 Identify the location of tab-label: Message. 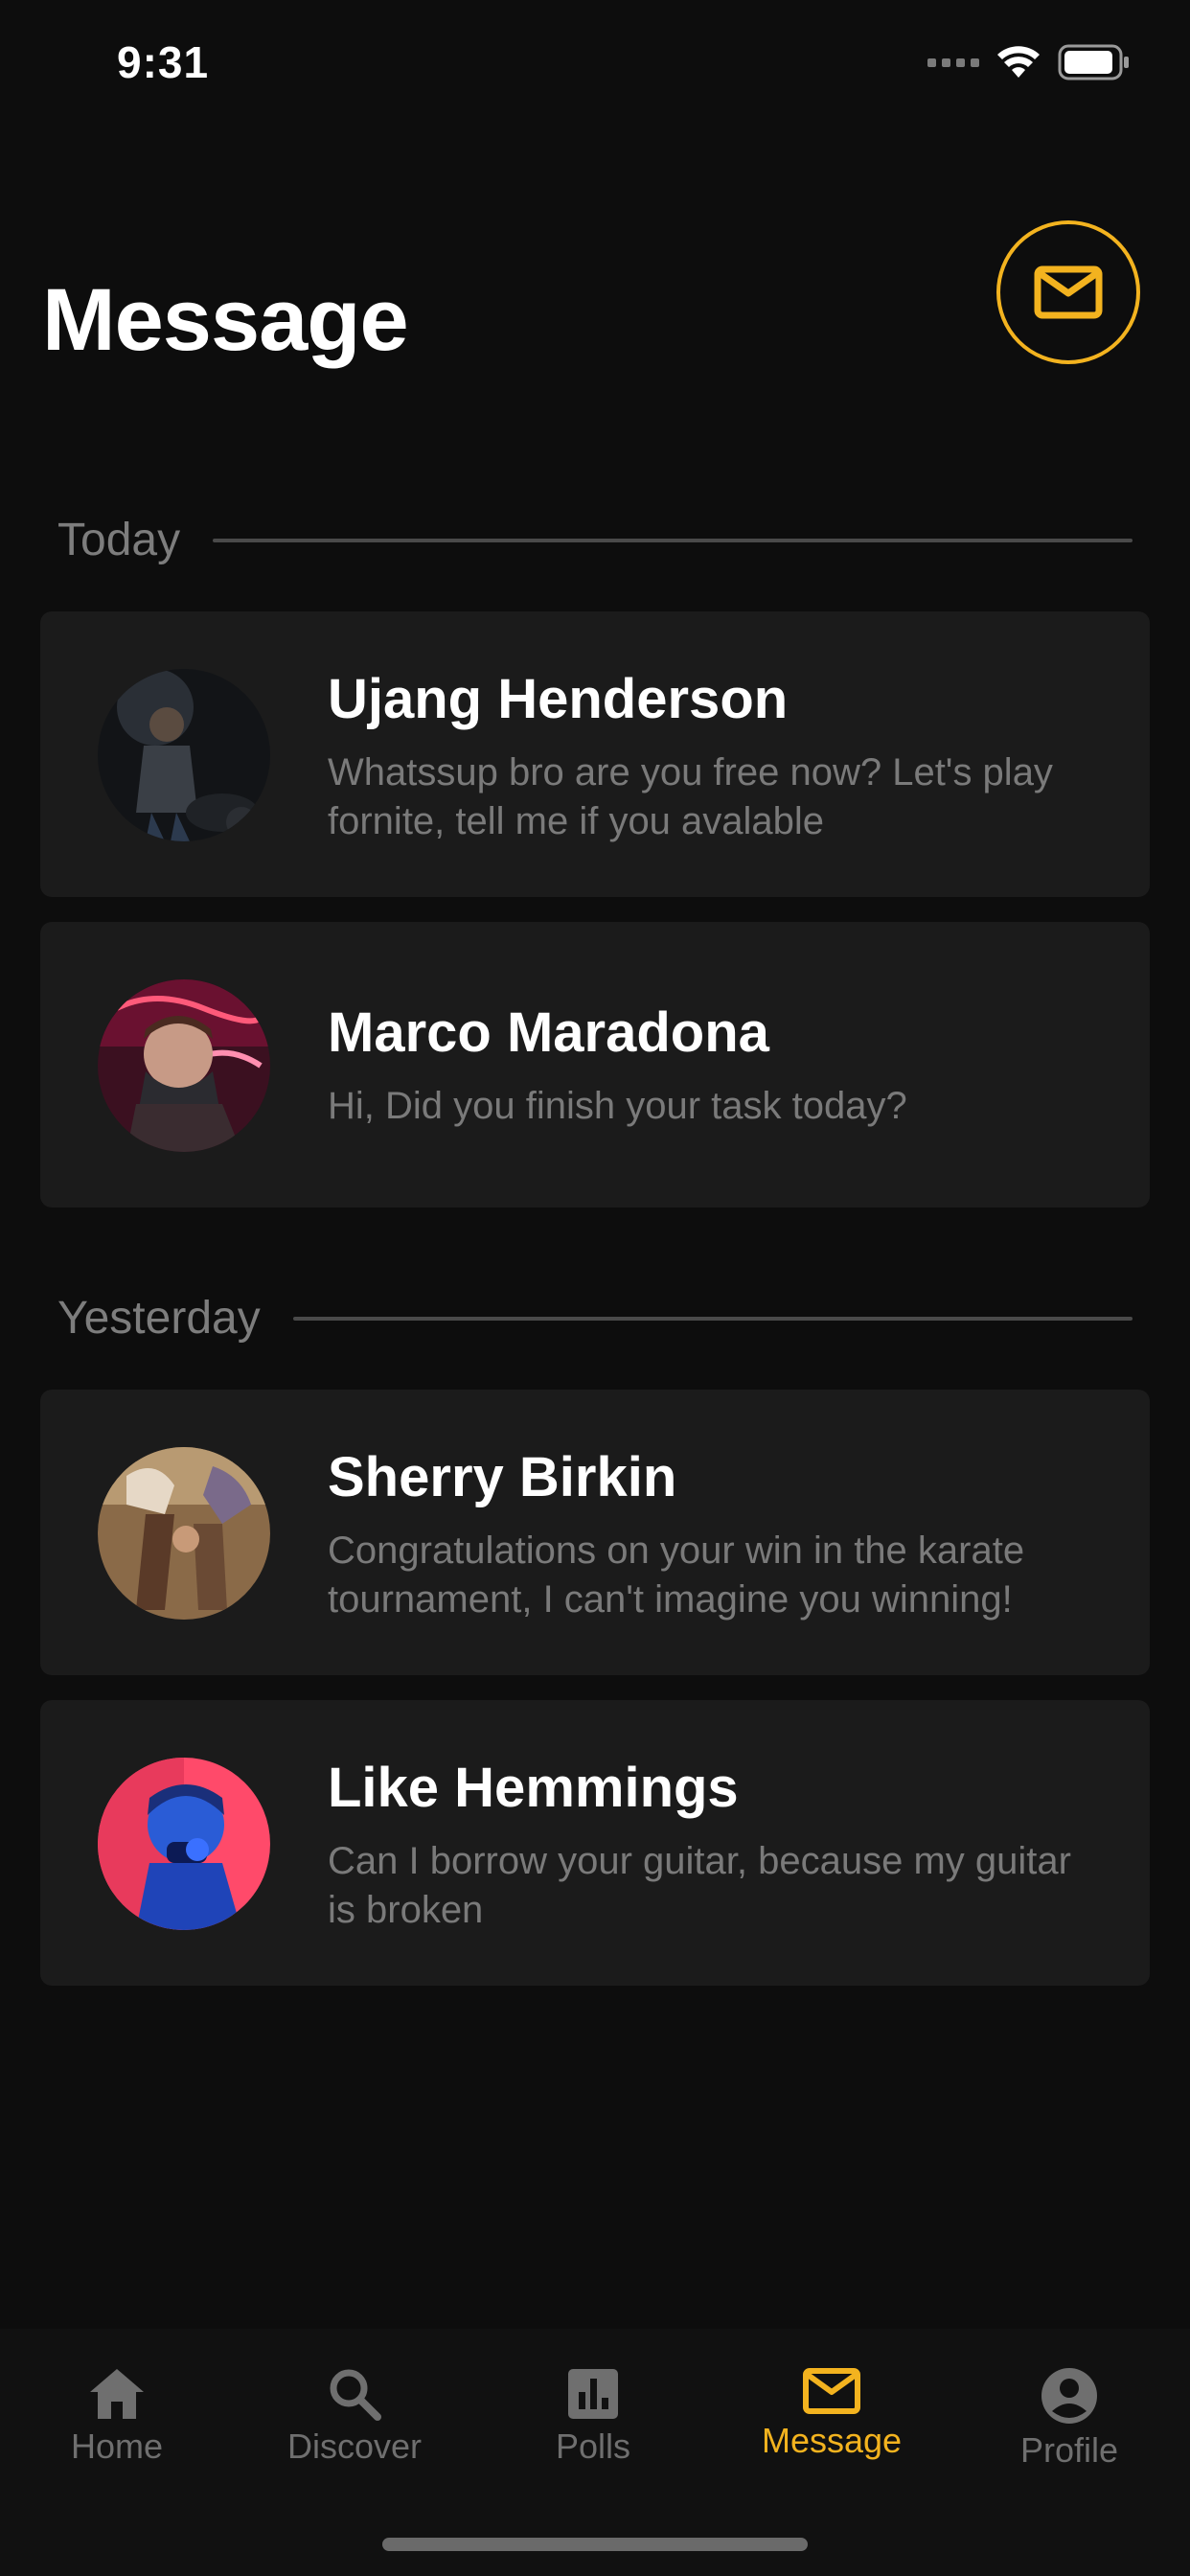
(832, 2440).